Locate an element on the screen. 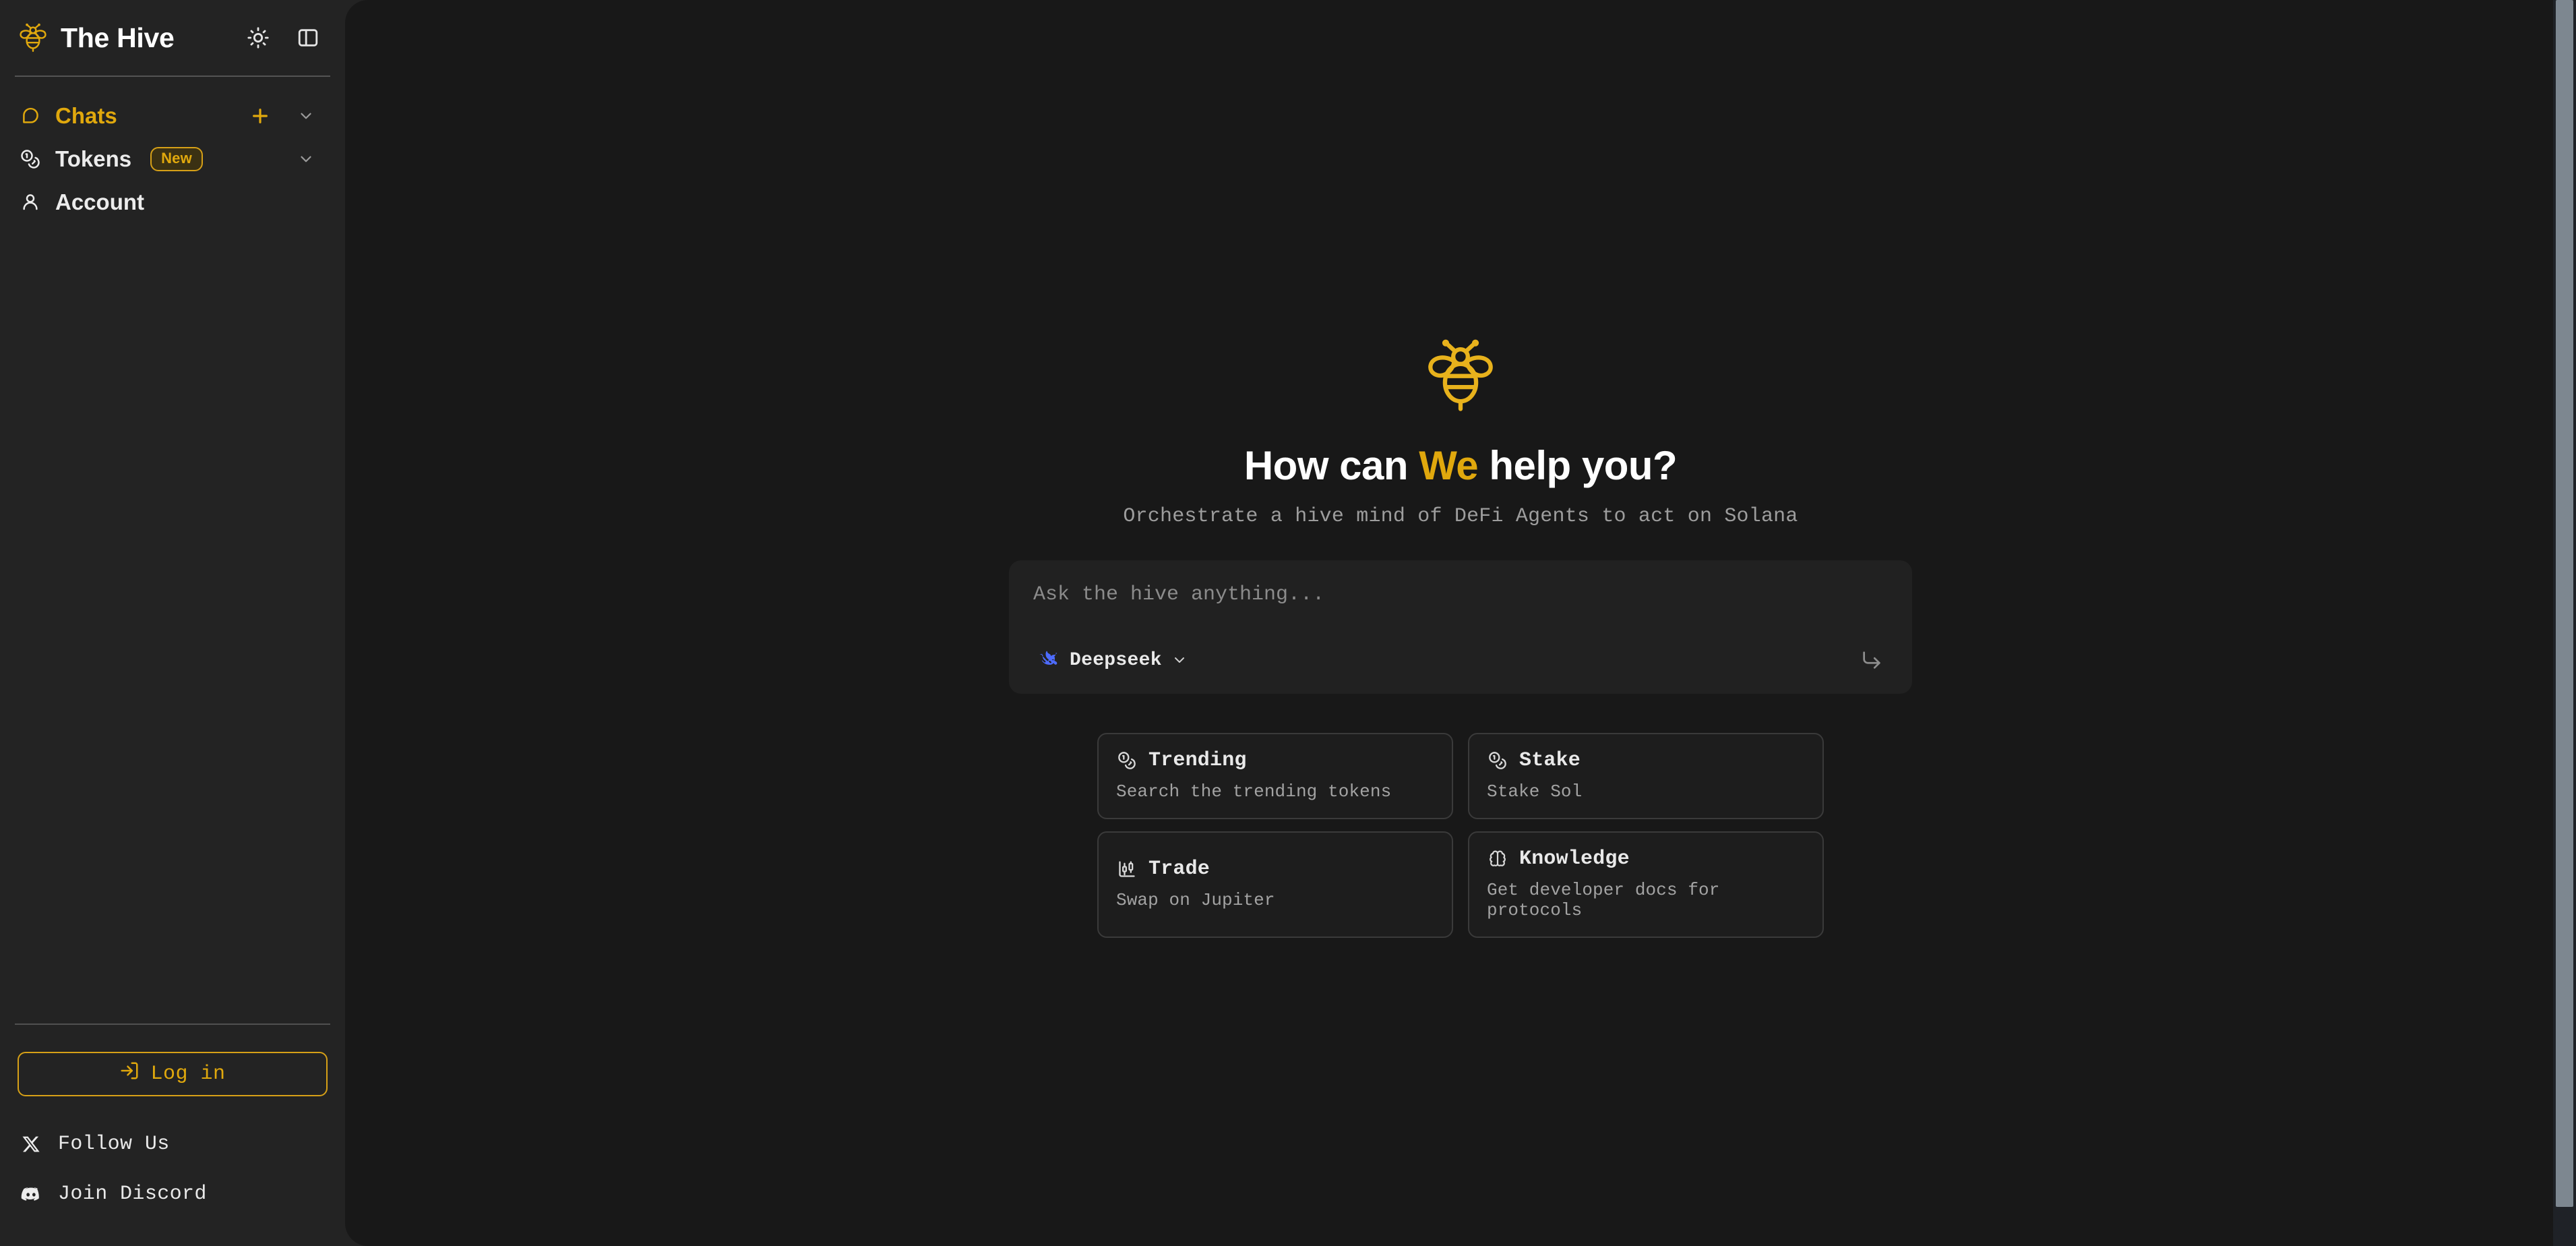 The width and height of the screenshot is (2576, 1246). headline-accent: We is located at coordinates (1449, 465).